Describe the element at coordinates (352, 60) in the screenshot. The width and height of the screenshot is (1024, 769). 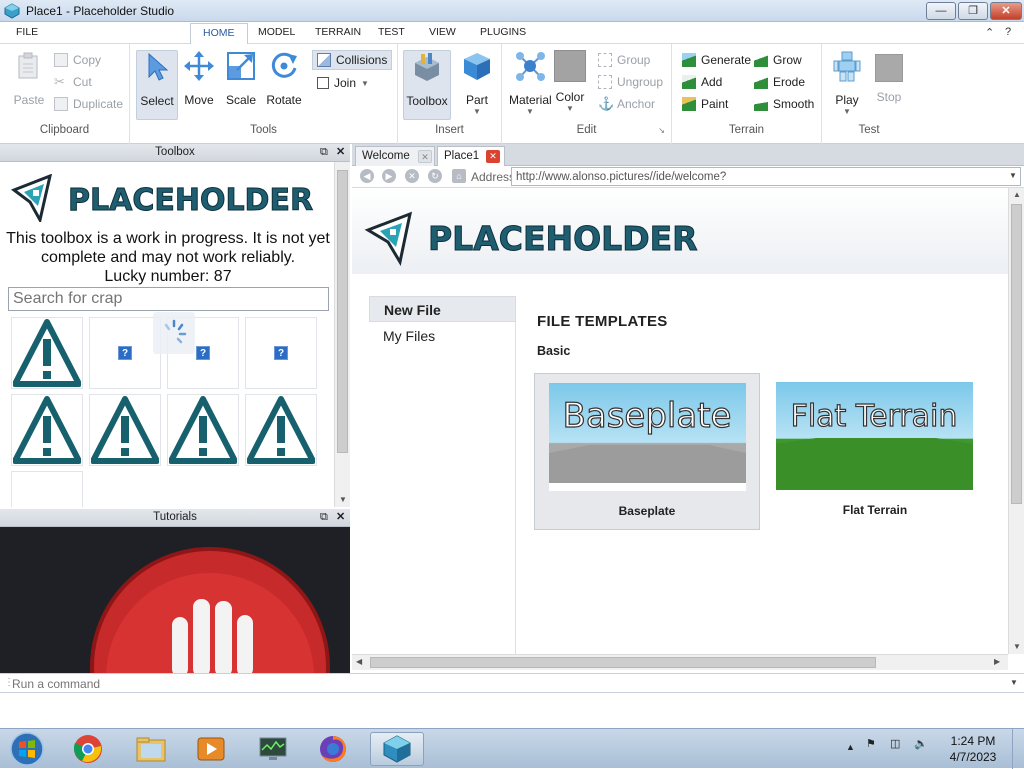
I see `collisions-toggle: Collisions` at that location.